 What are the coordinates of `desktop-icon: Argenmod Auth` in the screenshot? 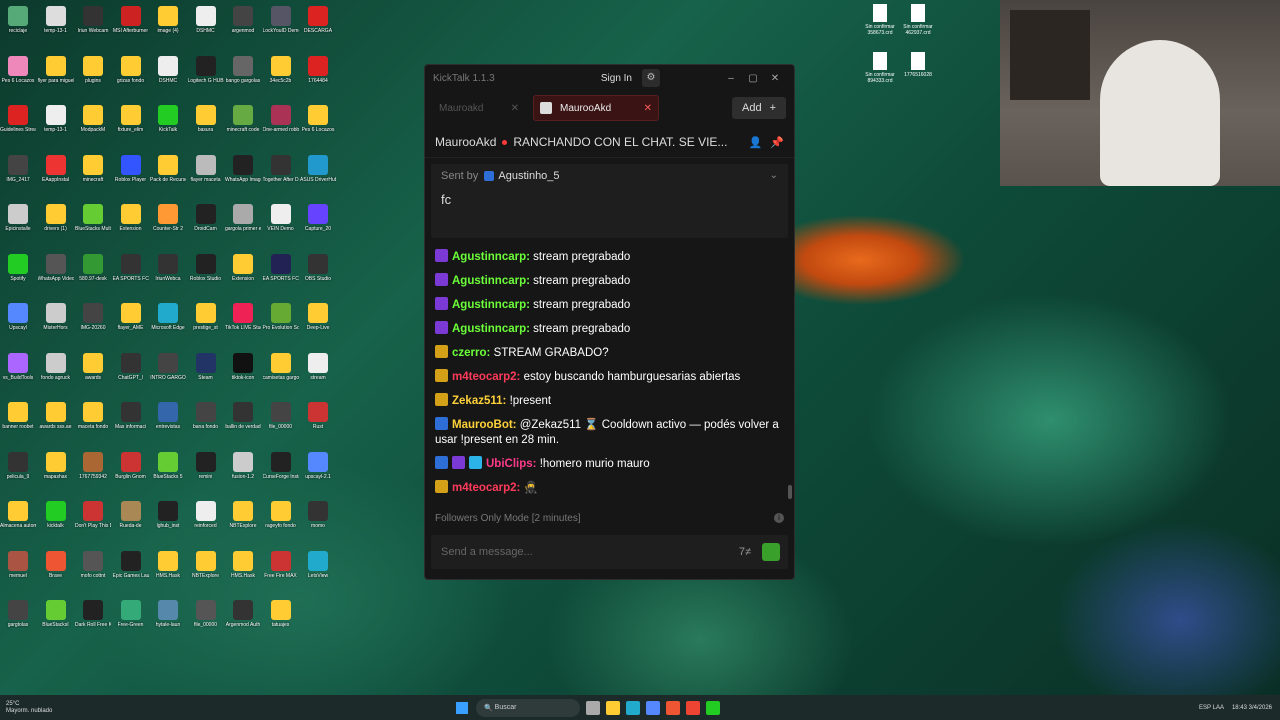 It's located at (243, 614).